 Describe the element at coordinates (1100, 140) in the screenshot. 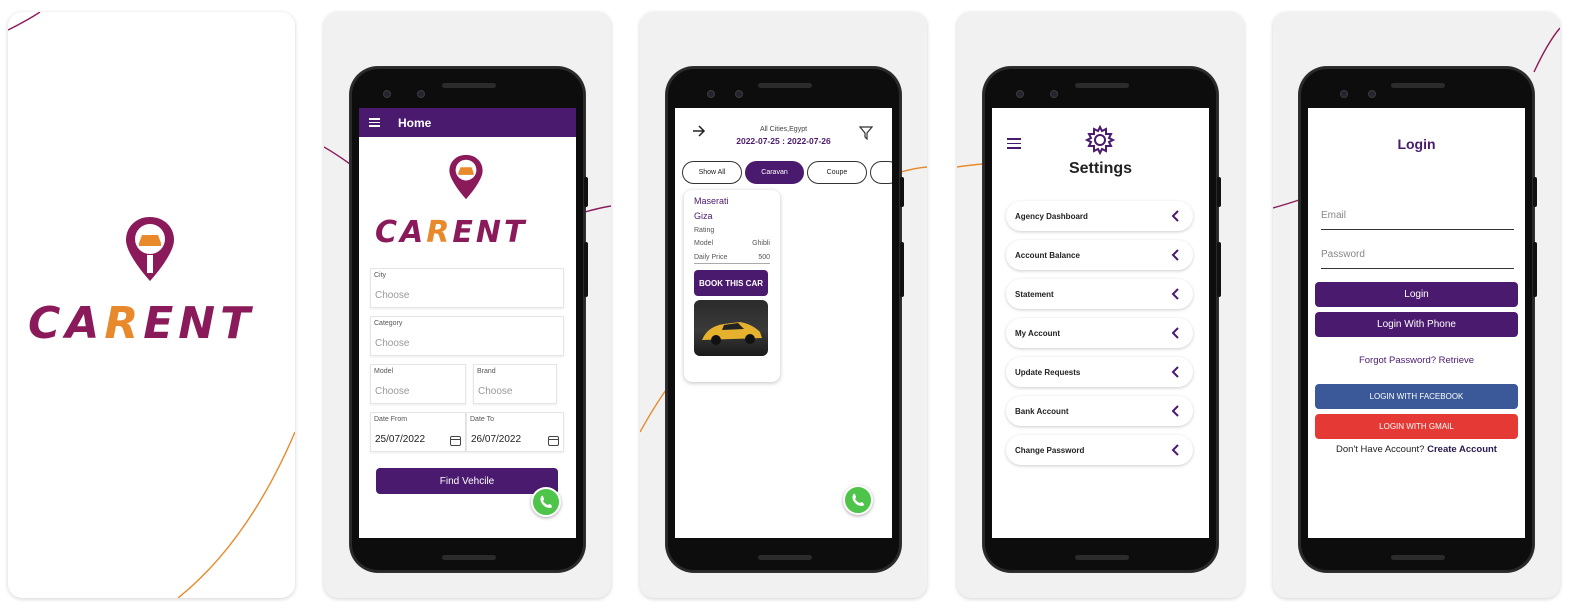

I see `gear-icon` at that location.